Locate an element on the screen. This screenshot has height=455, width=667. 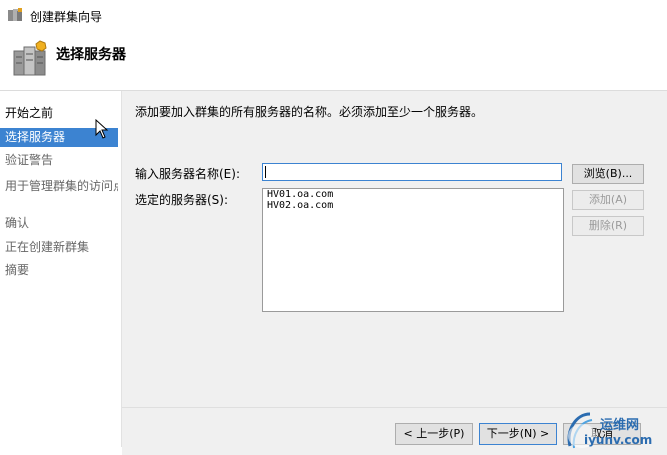
text-caret is located at coordinates (265, 172).